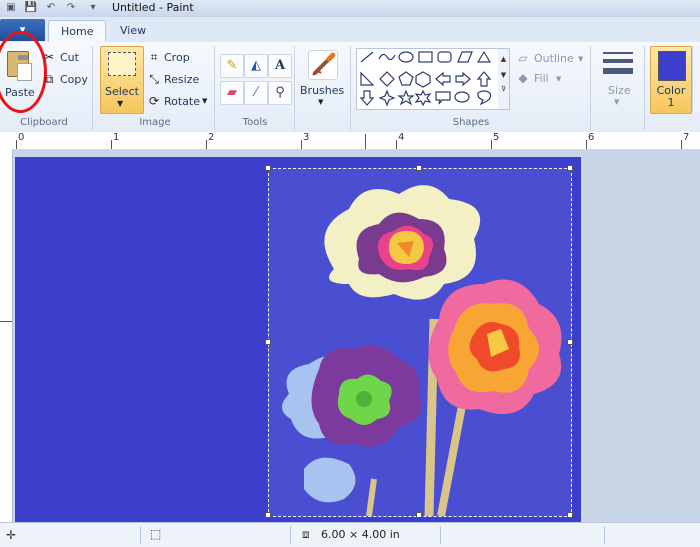  Describe the element at coordinates (77, 31) in the screenshot. I see `tab-home: Home` at that location.